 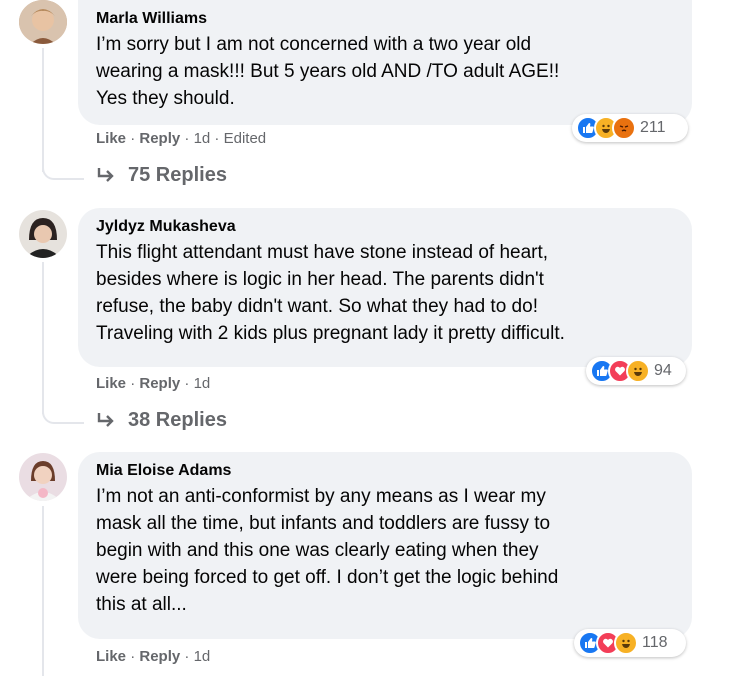 What do you see at coordinates (624, 128) in the screenshot?
I see `angry-icon` at bounding box center [624, 128].